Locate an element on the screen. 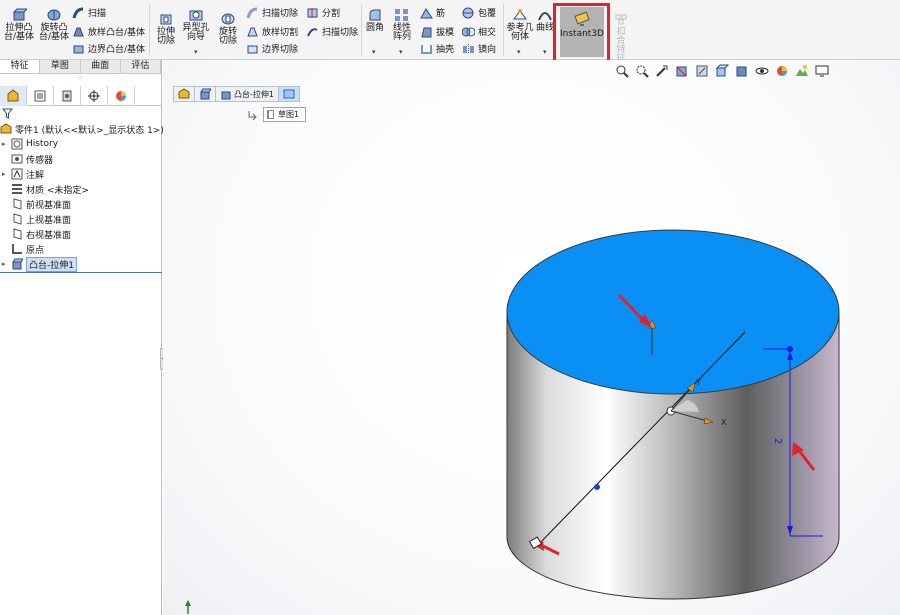  revolve-boss-label: 旋转凸台/基体 is located at coordinates (54, 32).